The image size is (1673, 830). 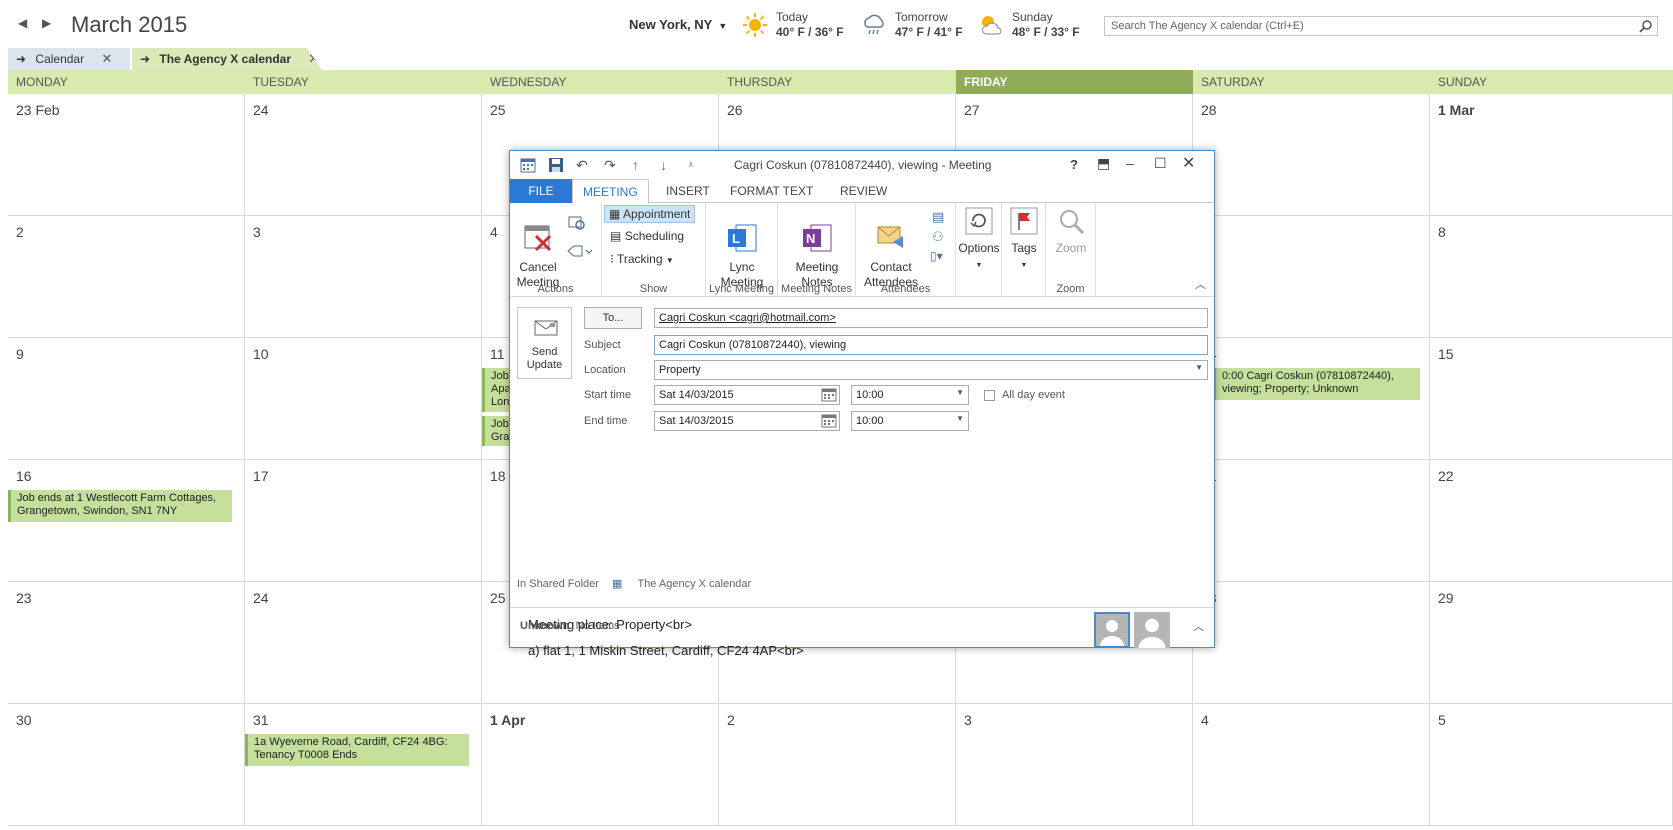 What do you see at coordinates (931, 318) in the screenshot?
I see `to-field: Cagri Coskun <cagri@hotmail.com>` at bounding box center [931, 318].